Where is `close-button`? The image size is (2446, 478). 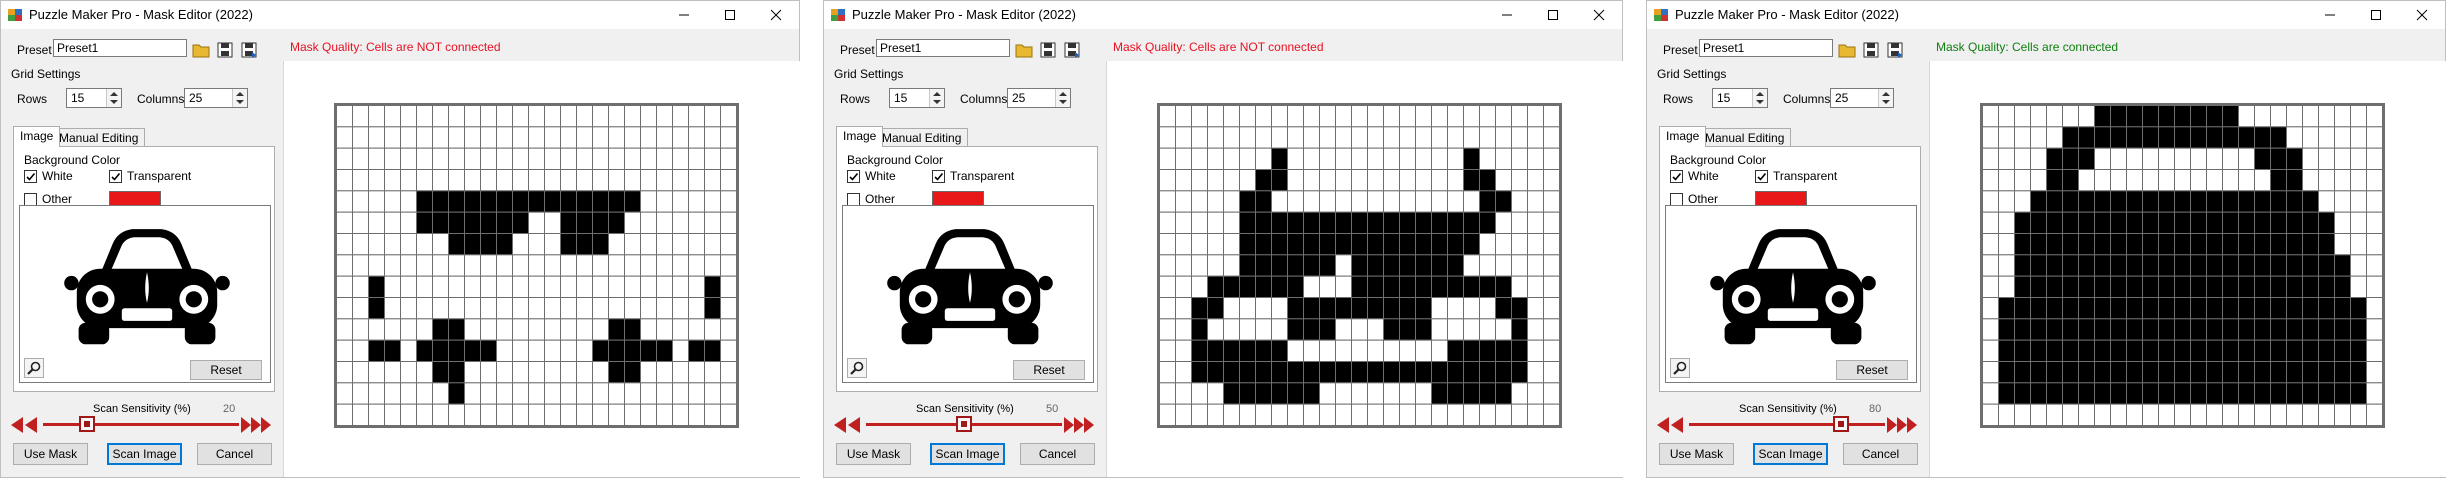
close-button is located at coordinates (776, 15).